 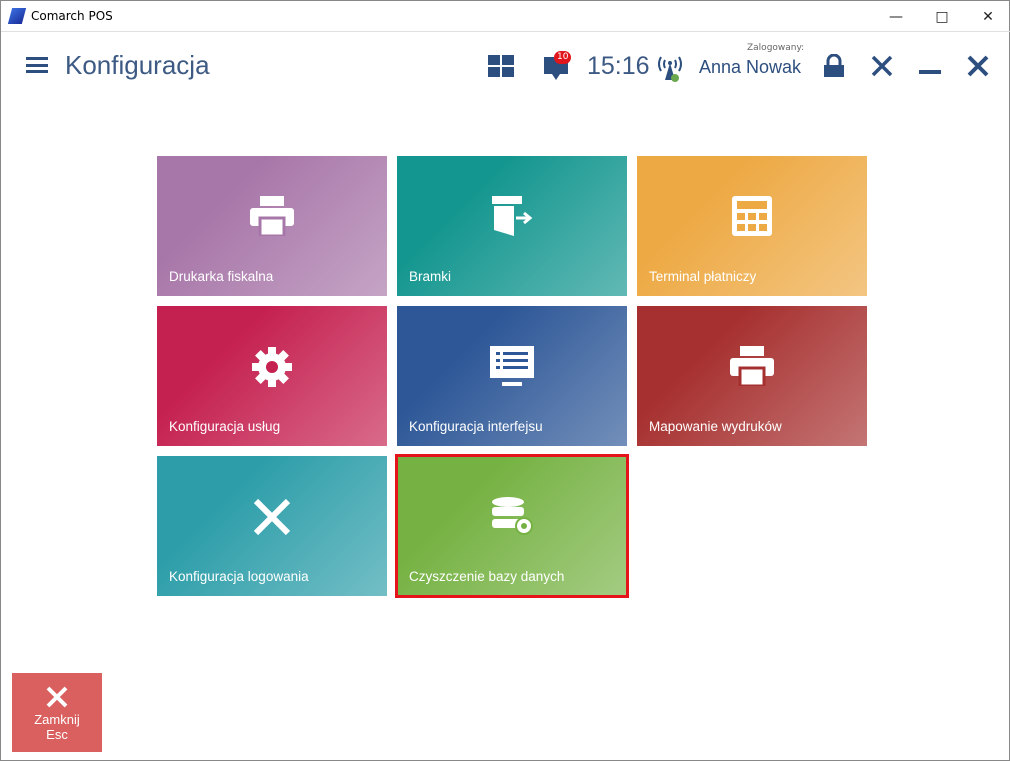 What do you see at coordinates (752, 218) in the screenshot?
I see `calculator-icon` at bounding box center [752, 218].